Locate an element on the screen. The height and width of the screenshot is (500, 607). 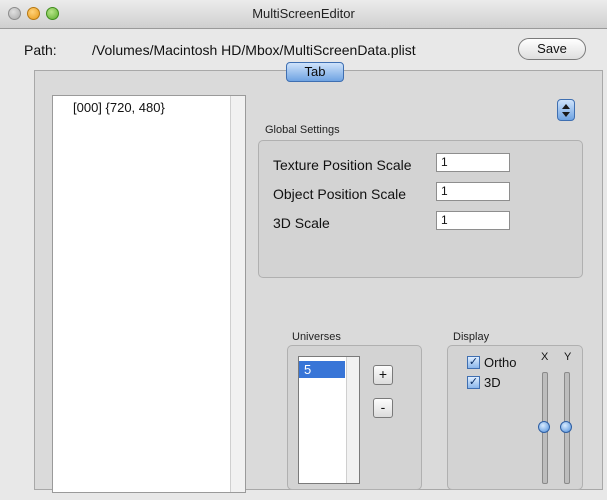
object-position-scale-field: 1 is located at coordinates (473, 191).